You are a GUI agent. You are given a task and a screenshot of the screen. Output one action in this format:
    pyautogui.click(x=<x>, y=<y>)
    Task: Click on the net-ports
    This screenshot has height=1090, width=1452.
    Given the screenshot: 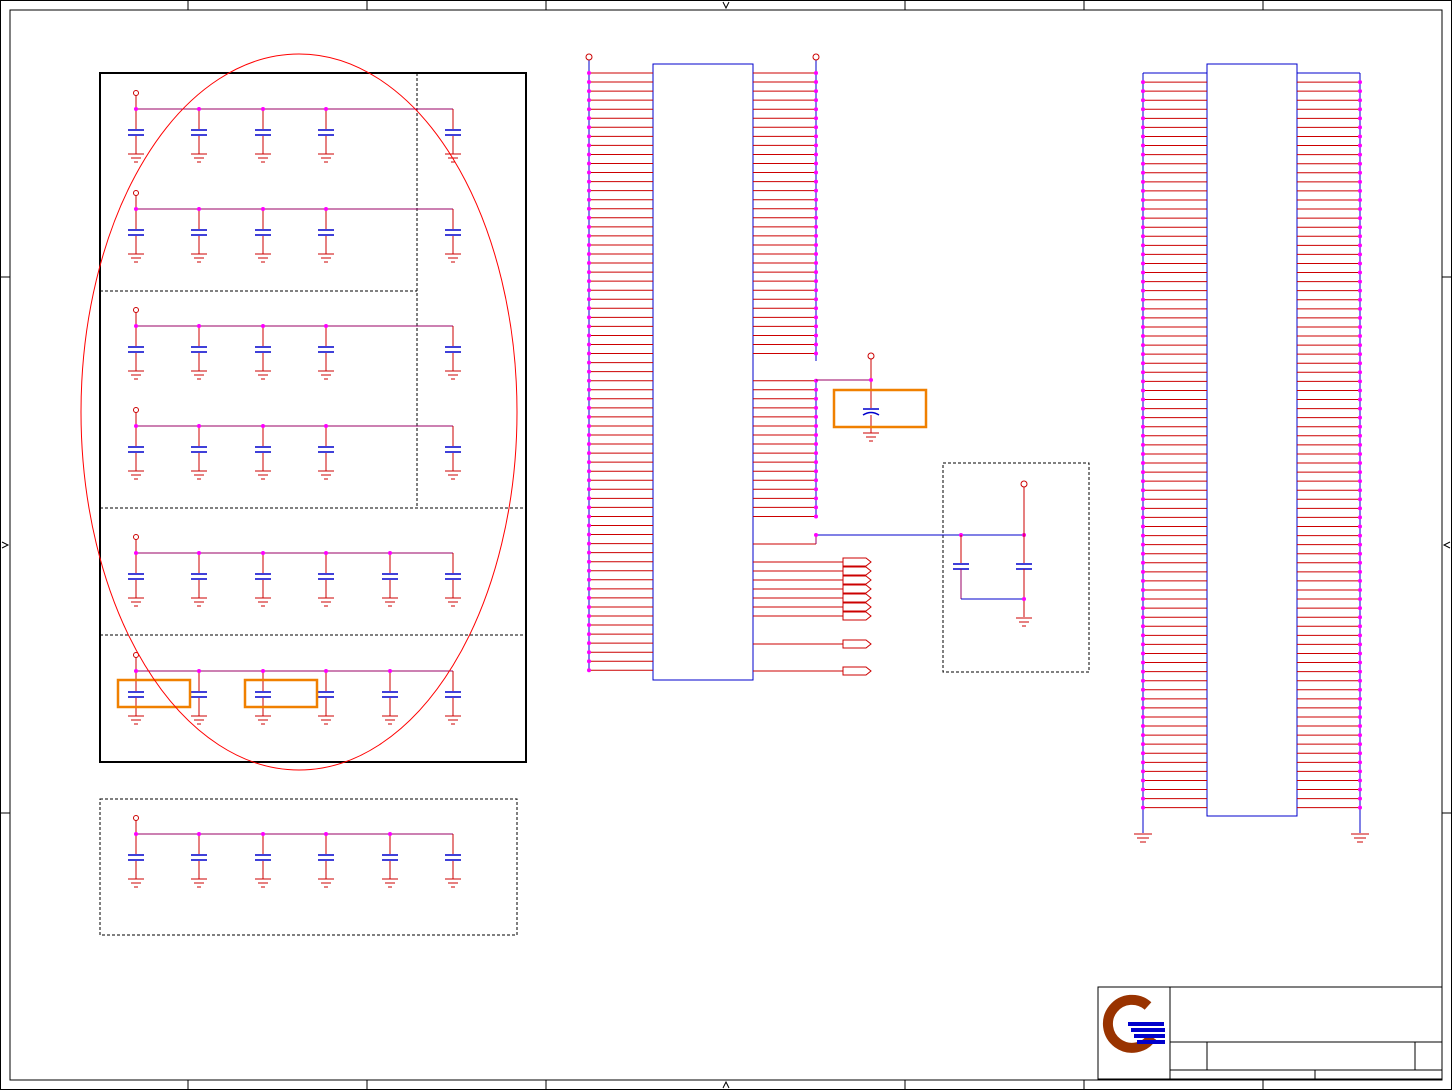 What is the action you would take?
    pyautogui.click(x=812, y=616)
    